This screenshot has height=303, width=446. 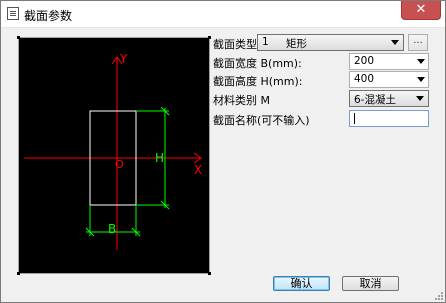 I want to click on section-name-input, so click(x=389, y=118).